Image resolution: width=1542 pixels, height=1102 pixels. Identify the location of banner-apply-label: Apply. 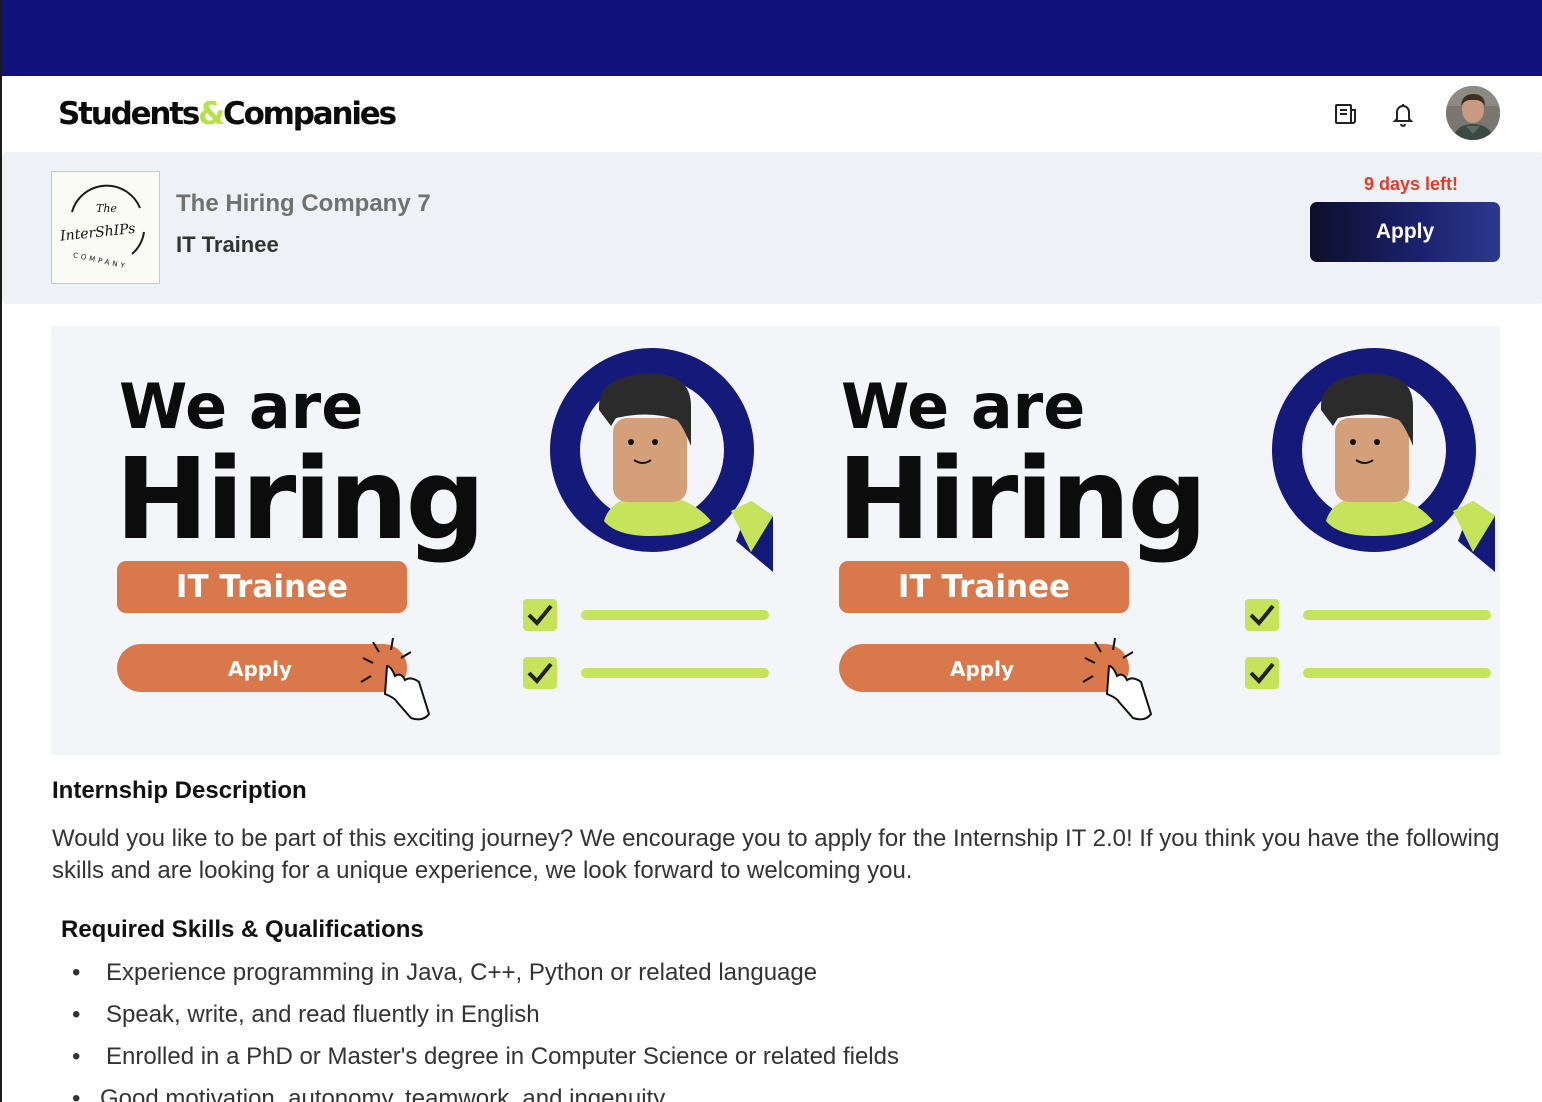
(260, 669).